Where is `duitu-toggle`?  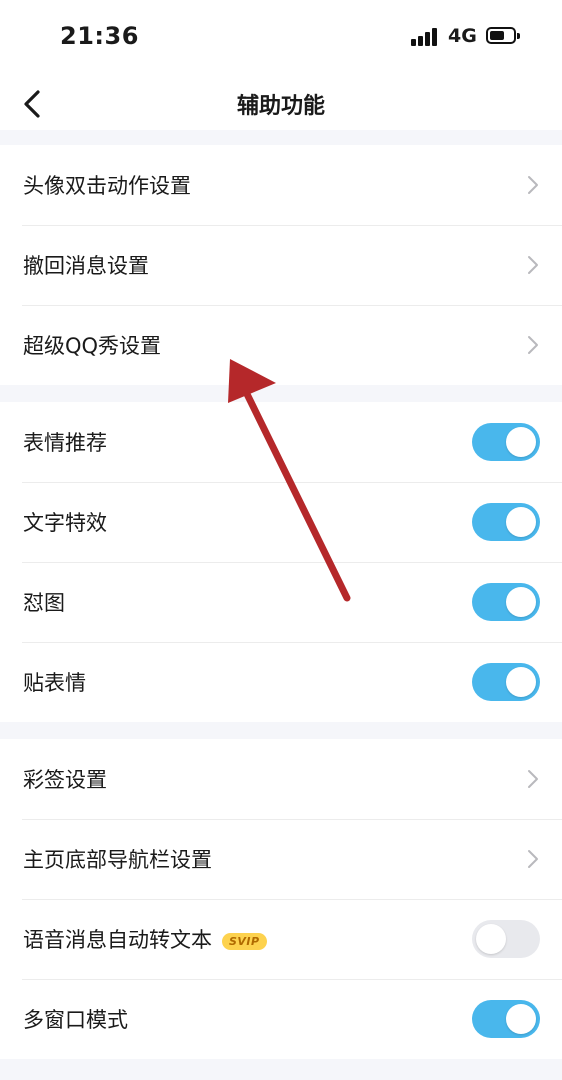
duitu-toggle is located at coordinates (506, 602).